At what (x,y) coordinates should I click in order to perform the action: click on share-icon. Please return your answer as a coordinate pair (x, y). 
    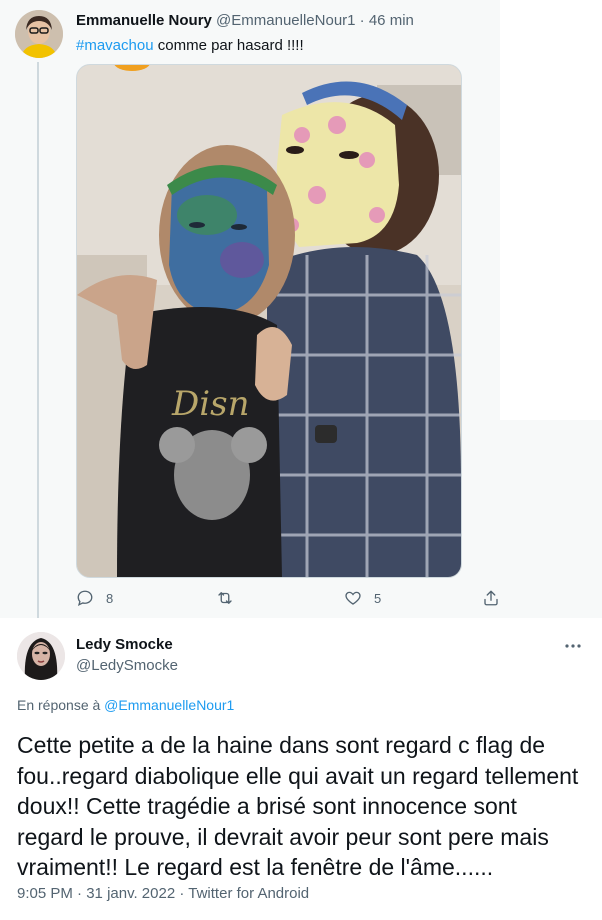
    Looking at the image, I should click on (491, 598).